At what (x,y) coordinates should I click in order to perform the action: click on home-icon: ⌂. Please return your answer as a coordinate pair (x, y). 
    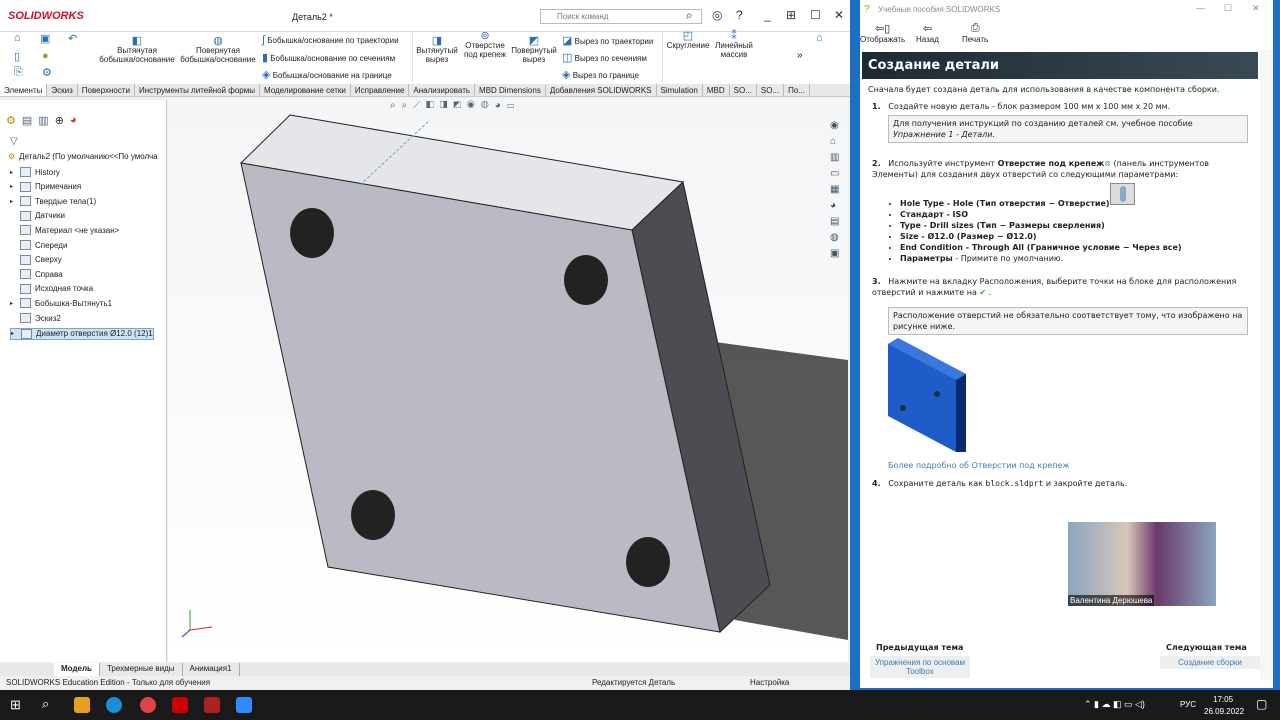
    Looking at the image, I should click on (17, 38).